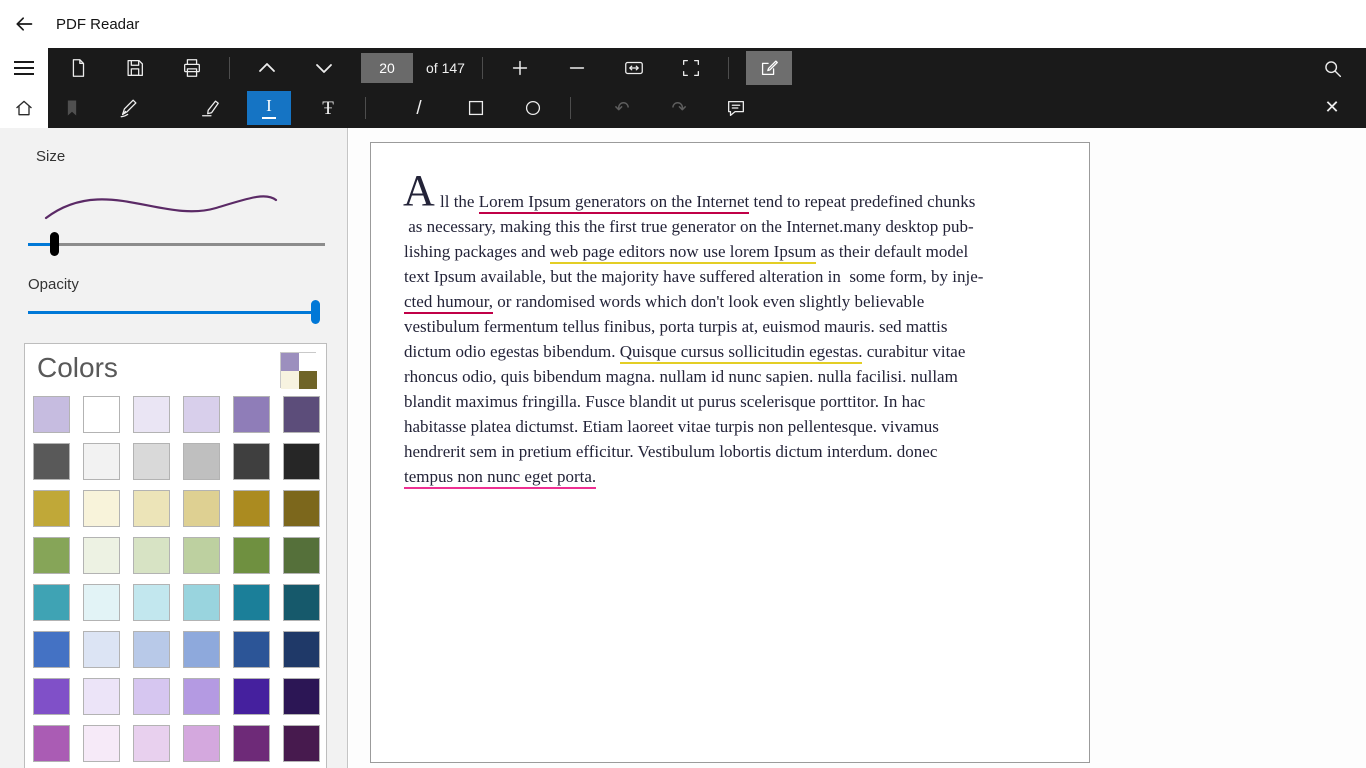 The height and width of the screenshot is (768, 1366). What do you see at coordinates (315, 312) in the screenshot?
I see `opacity-slider-thumb` at bounding box center [315, 312].